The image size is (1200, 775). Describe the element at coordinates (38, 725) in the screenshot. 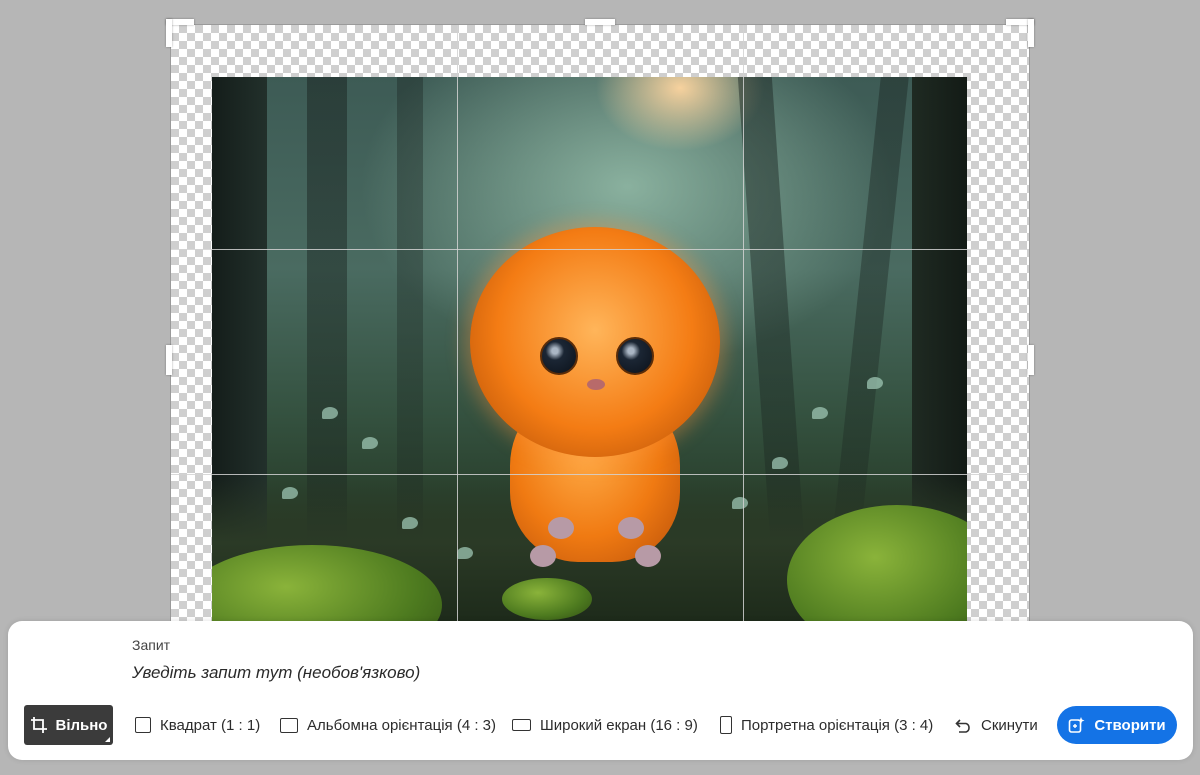

I see `crop-icon` at that location.